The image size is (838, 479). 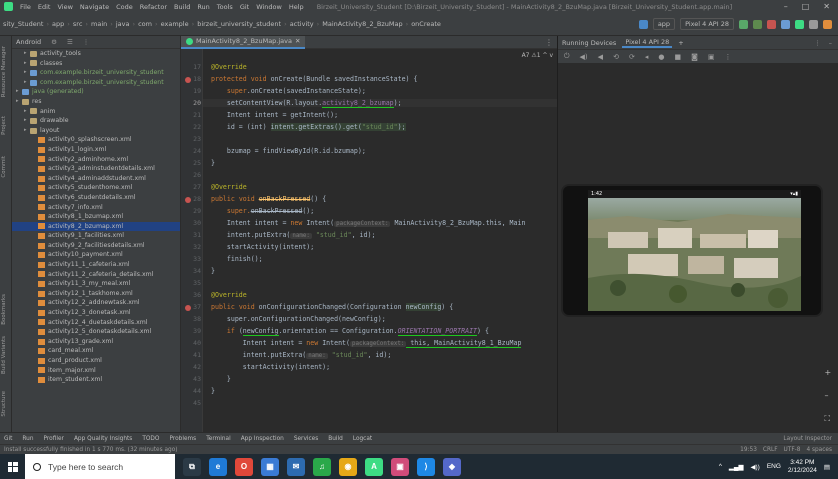 I want to click on tree-item: ▸ activity_tools, so click(x=96, y=54).